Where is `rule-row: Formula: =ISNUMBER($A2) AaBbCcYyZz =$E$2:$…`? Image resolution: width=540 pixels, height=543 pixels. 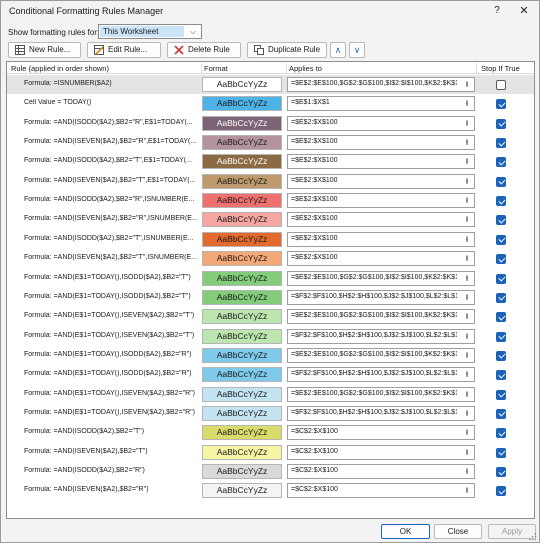 rule-row: Formula: =ISNUMBER($A2) AaBbCcYyZz =$E$2:$… is located at coordinates (270, 85).